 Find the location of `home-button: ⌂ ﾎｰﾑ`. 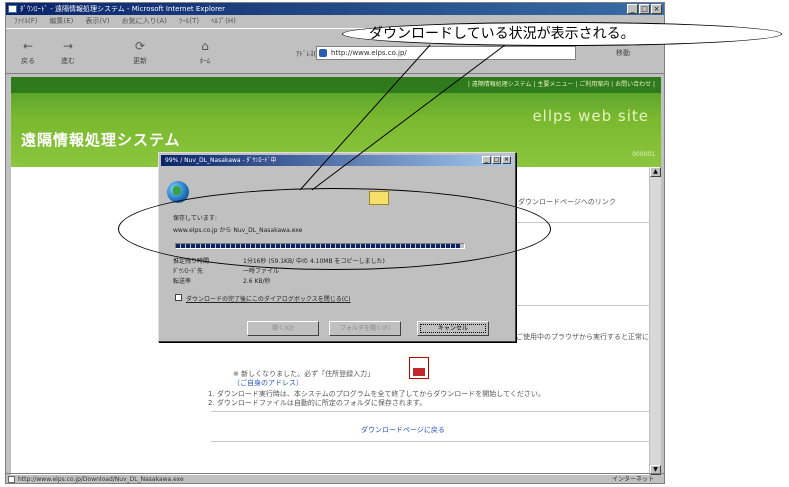

home-button: ⌂ ﾎｰﾑ is located at coordinates (205, 52).